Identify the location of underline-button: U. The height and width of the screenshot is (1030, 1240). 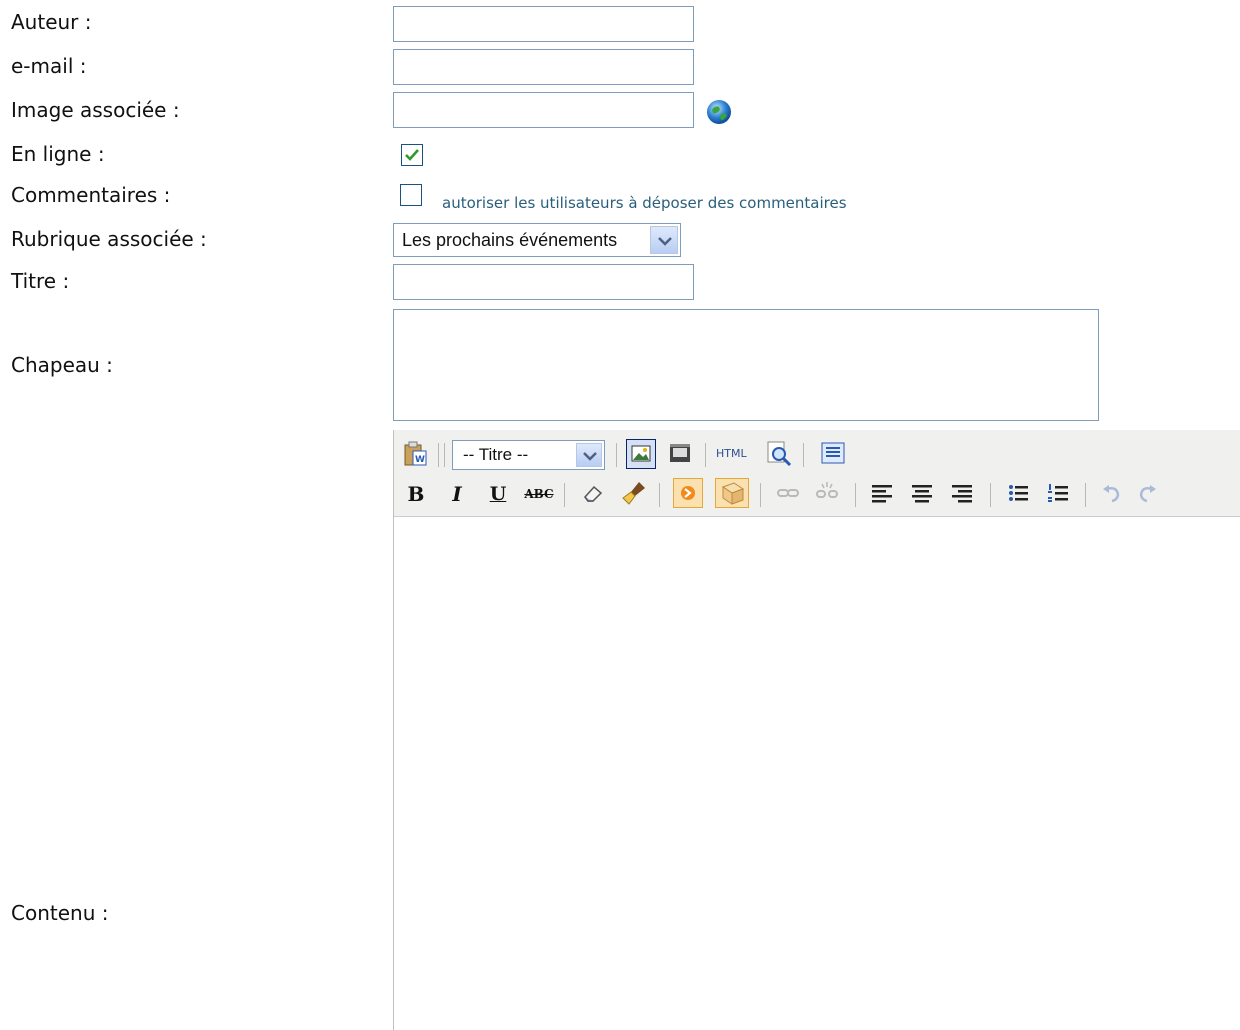
(498, 494).